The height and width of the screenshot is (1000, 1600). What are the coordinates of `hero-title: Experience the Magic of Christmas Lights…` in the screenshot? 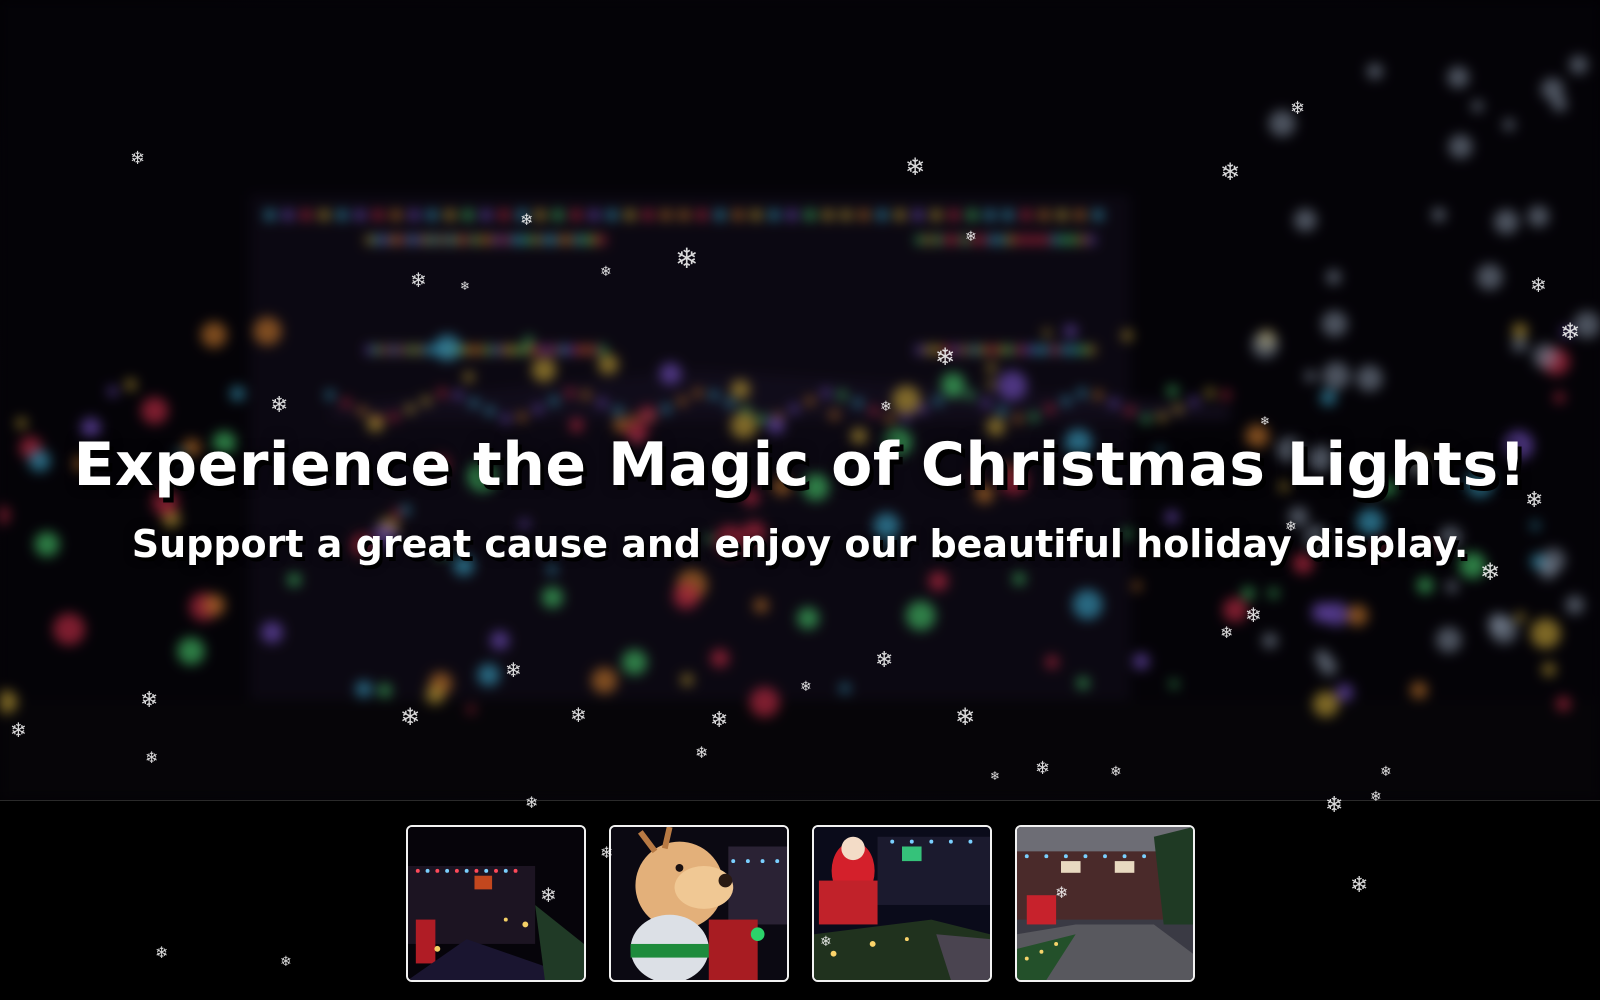 It's located at (800, 465).